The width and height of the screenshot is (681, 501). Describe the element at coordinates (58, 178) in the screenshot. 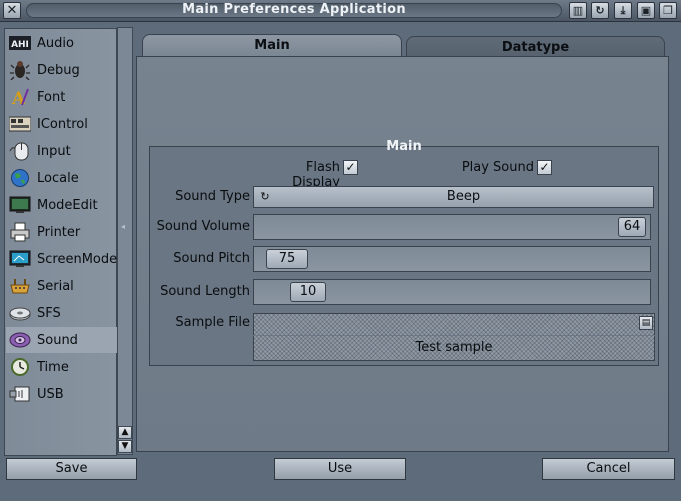

I see `sidebar-item-label: Locale` at that location.